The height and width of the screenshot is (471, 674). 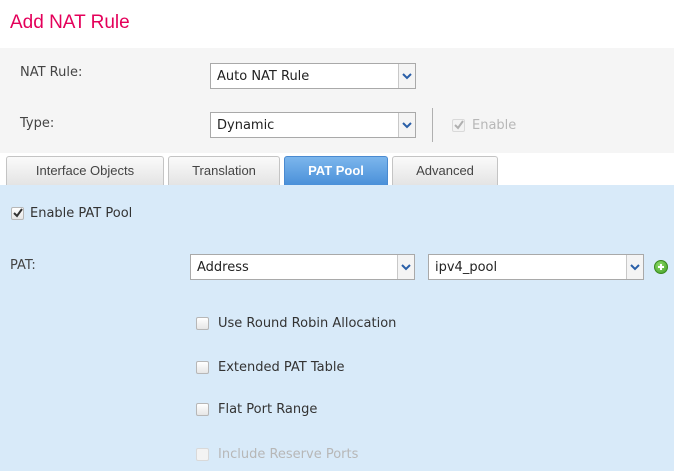 What do you see at coordinates (536, 267) in the screenshot?
I see `pat-object-select: ipv4_pool` at bounding box center [536, 267].